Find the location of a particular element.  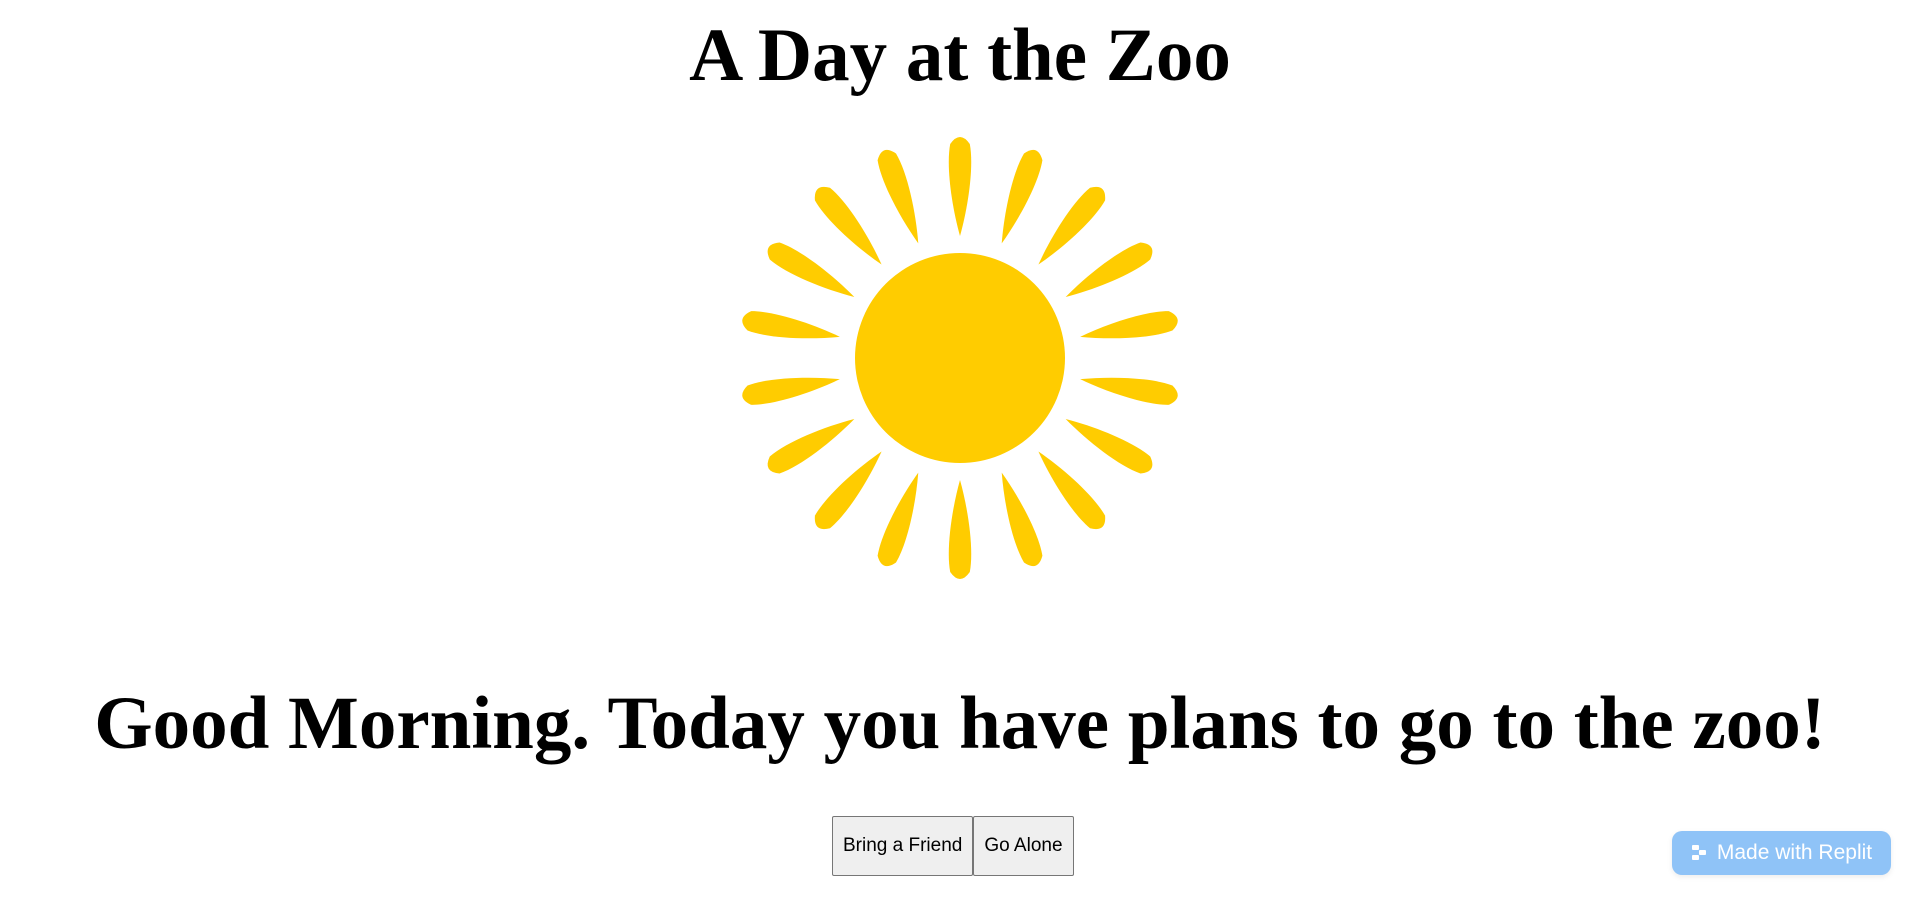

page-title: A Day at the Zoo is located at coordinates (960, 55).